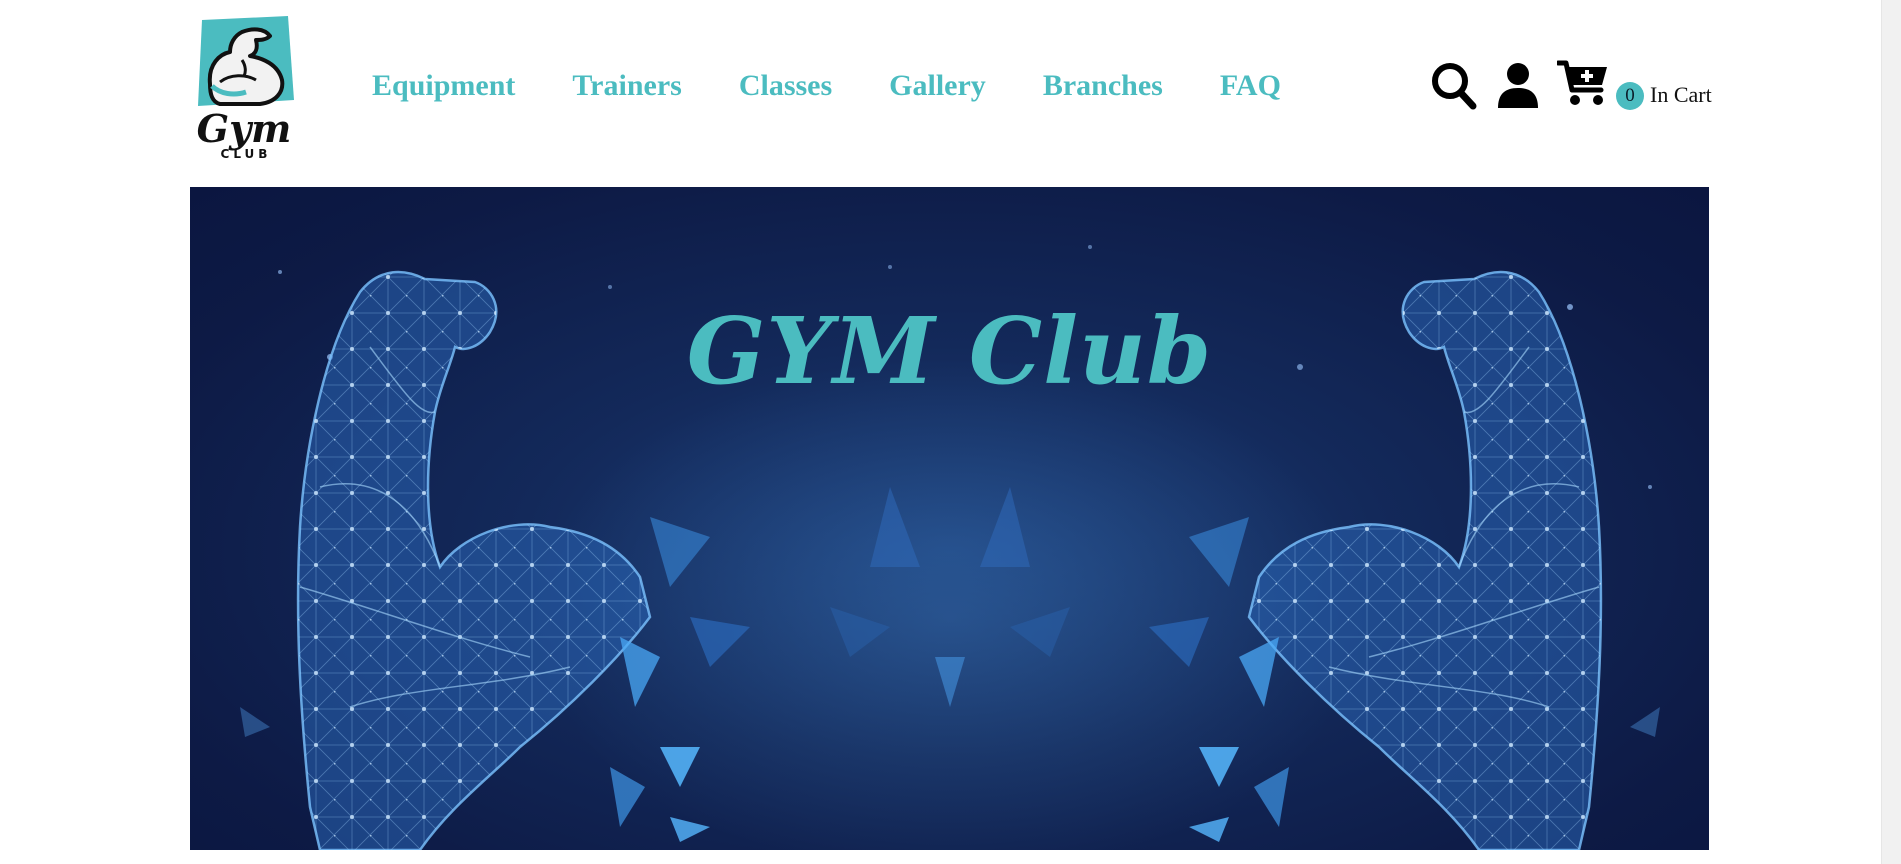 The width and height of the screenshot is (1901, 864). What do you see at coordinates (785, 86) in the screenshot?
I see `nav-link-classes: Classes` at bounding box center [785, 86].